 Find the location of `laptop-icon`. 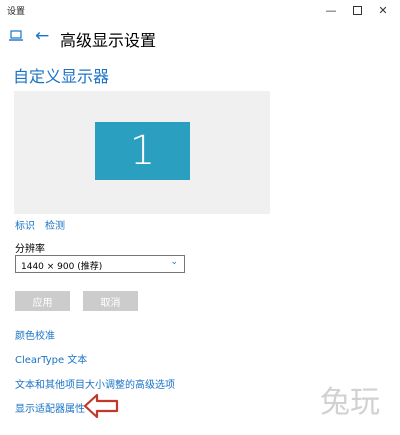

laptop-icon is located at coordinates (16, 35).